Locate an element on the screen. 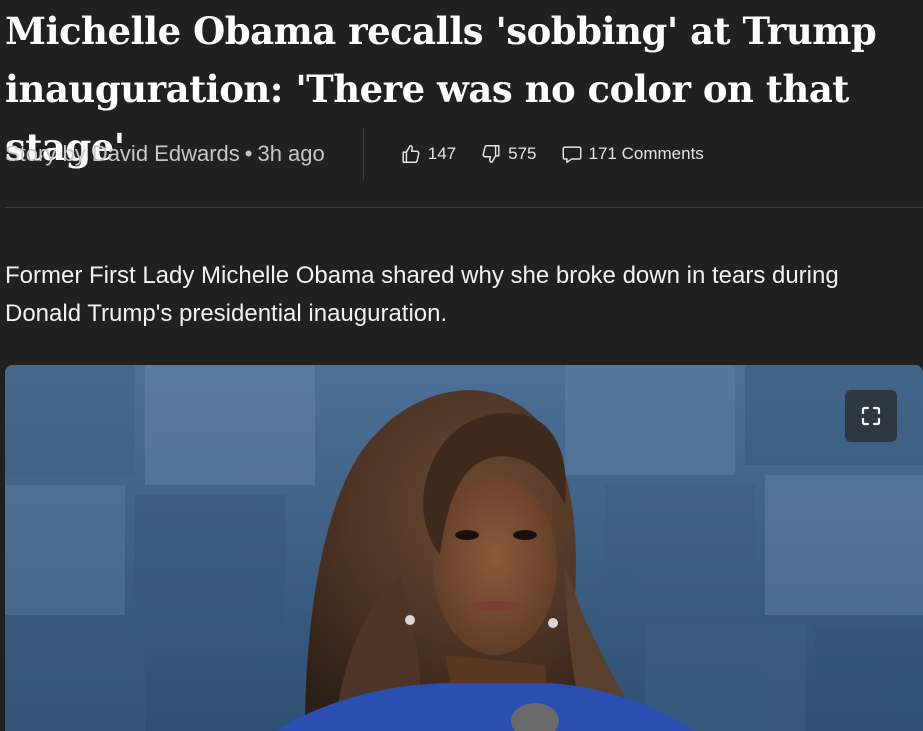  comment-icon is located at coordinates (571, 154).